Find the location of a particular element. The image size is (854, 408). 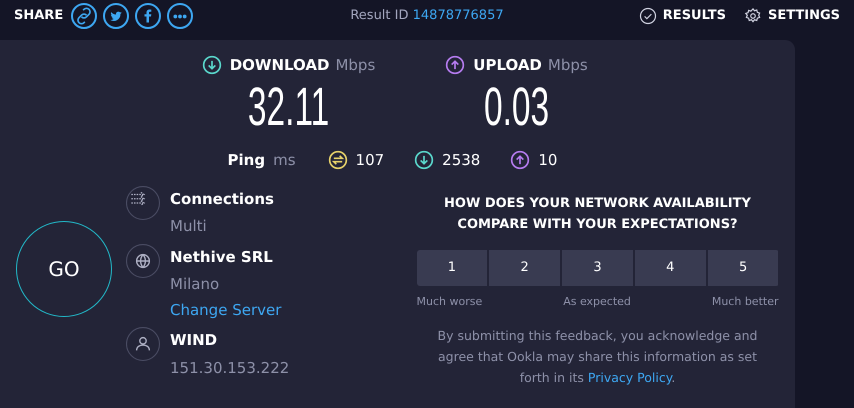

ping-value: 2538 is located at coordinates (461, 160).